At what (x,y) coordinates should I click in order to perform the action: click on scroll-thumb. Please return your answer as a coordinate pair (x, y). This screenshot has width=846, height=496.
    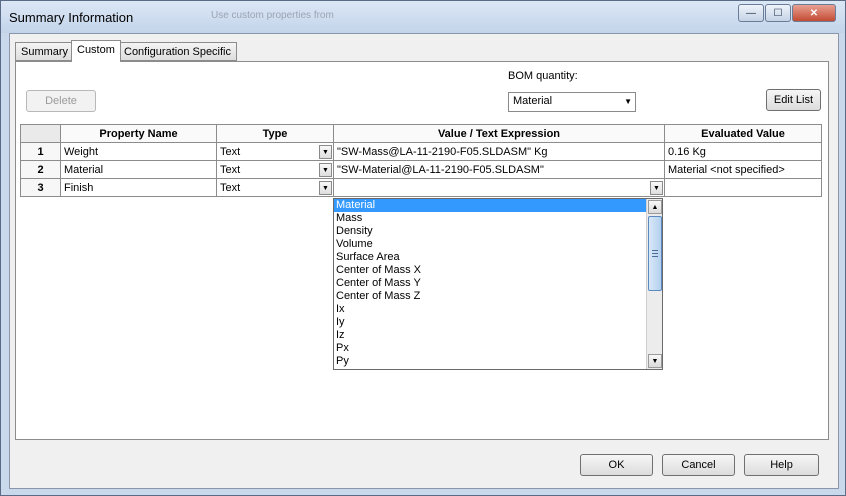
    Looking at the image, I should click on (655, 253).